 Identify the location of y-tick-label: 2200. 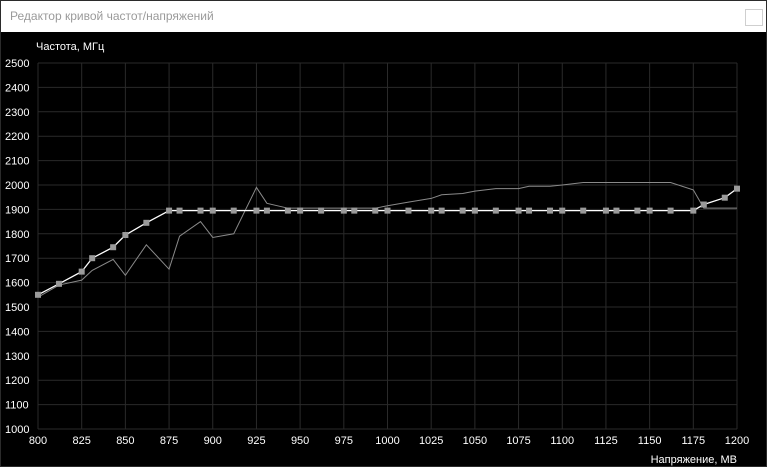
(17, 137).